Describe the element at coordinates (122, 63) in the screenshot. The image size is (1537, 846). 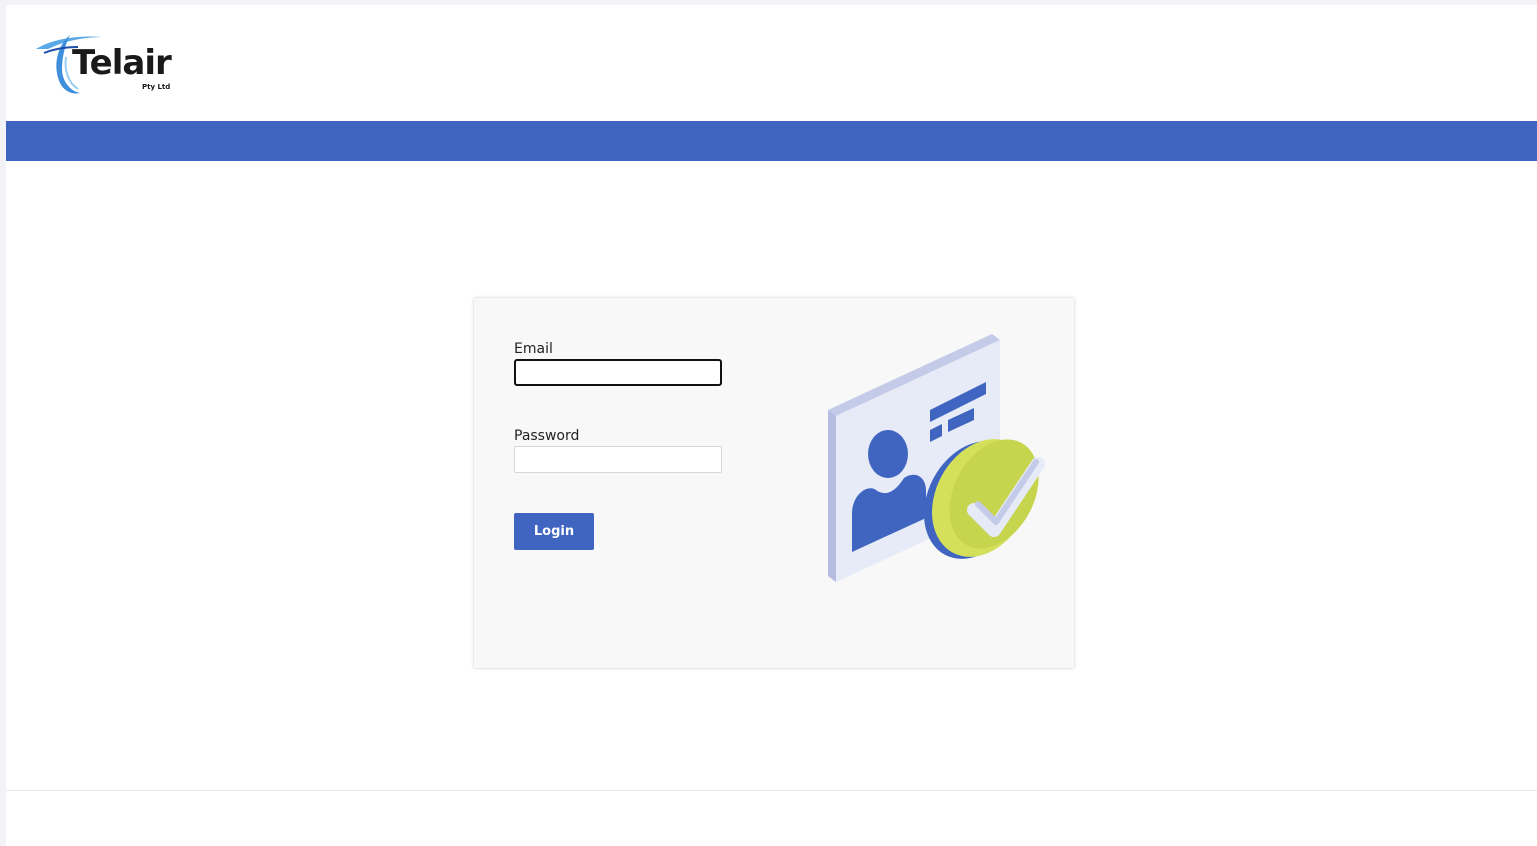
I see `logo-wordmark: Telair` at that location.